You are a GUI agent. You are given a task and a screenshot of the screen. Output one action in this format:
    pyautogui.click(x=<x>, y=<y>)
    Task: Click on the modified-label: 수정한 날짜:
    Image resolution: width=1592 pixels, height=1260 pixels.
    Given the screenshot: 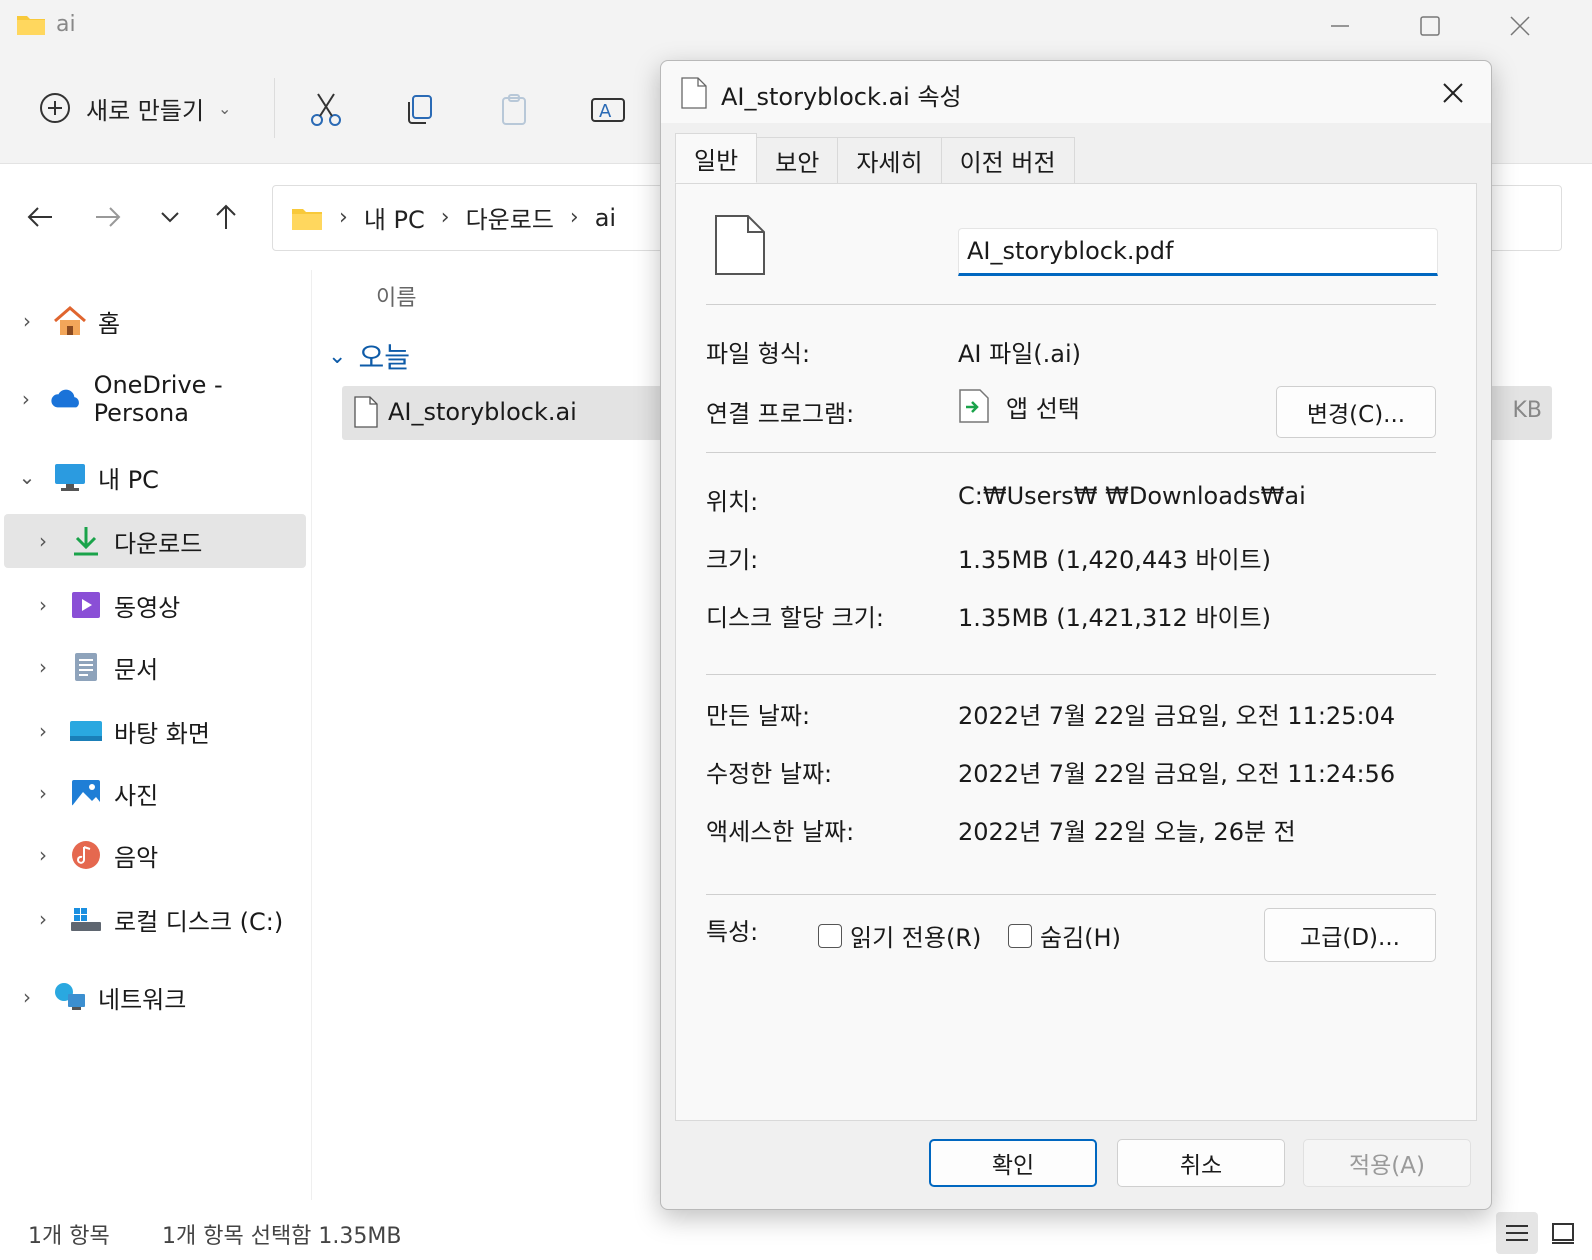 What is the action you would take?
    pyautogui.click(x=769, y=774)
    